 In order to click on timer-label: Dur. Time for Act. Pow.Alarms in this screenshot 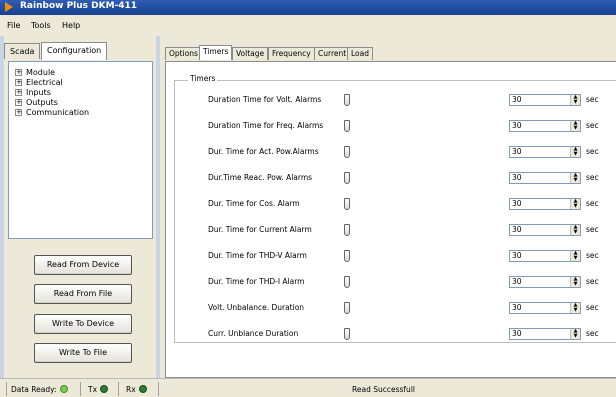, I will do `click(263, 151)`.